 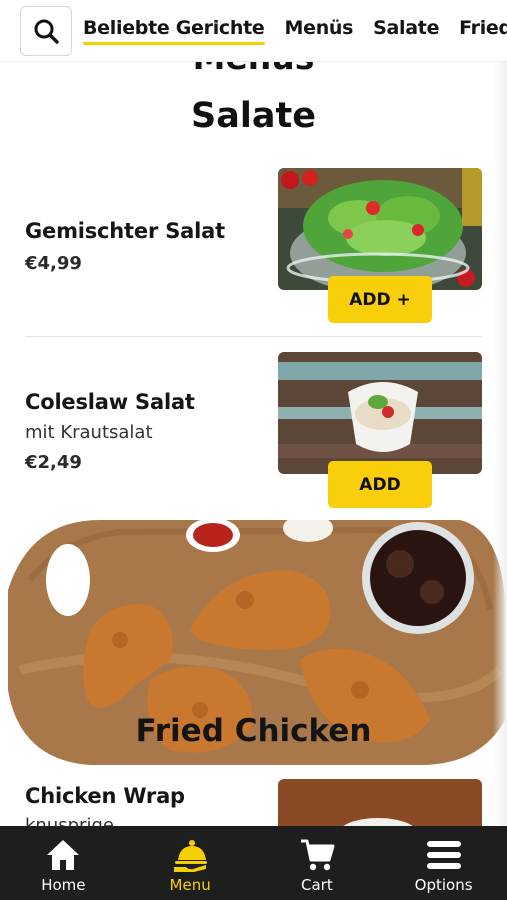 I want to click on nav-label: Menu, so click(x=190, y=885).